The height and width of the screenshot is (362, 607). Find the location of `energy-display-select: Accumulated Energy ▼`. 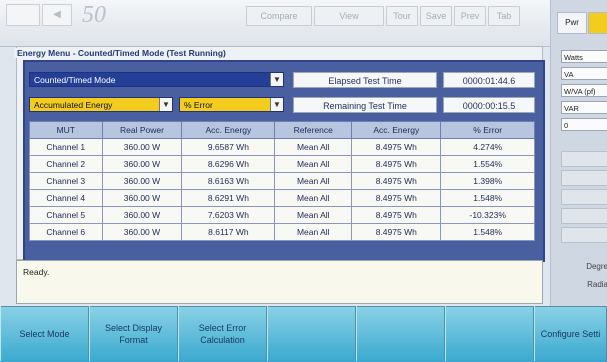

energy-display-select: Accumulated Energy ▼ is located at coordinates (101, 104).